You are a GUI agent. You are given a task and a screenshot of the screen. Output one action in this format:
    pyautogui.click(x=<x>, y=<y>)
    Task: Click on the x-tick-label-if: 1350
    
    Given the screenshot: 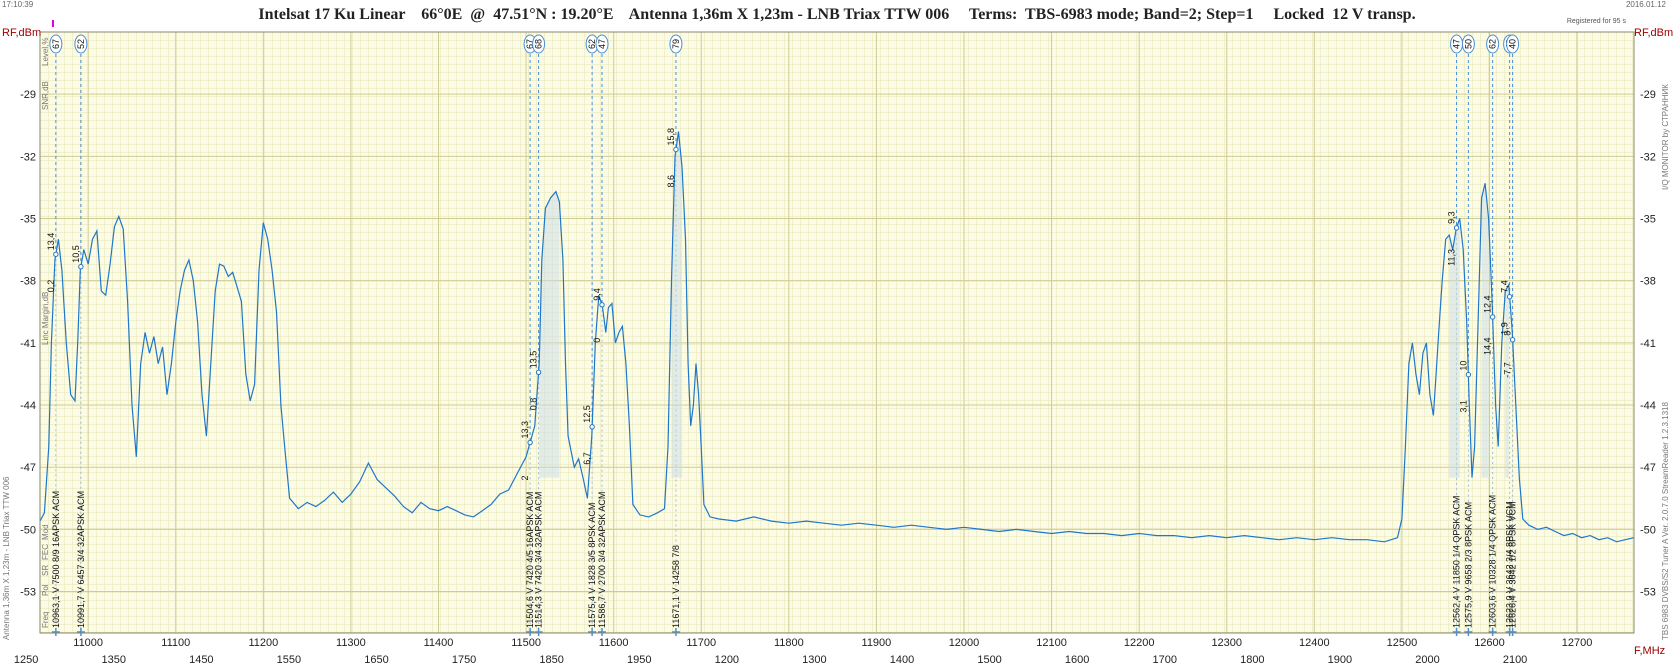 What is the action you would take?
    pyautogui.click(x=114, y=660)
    